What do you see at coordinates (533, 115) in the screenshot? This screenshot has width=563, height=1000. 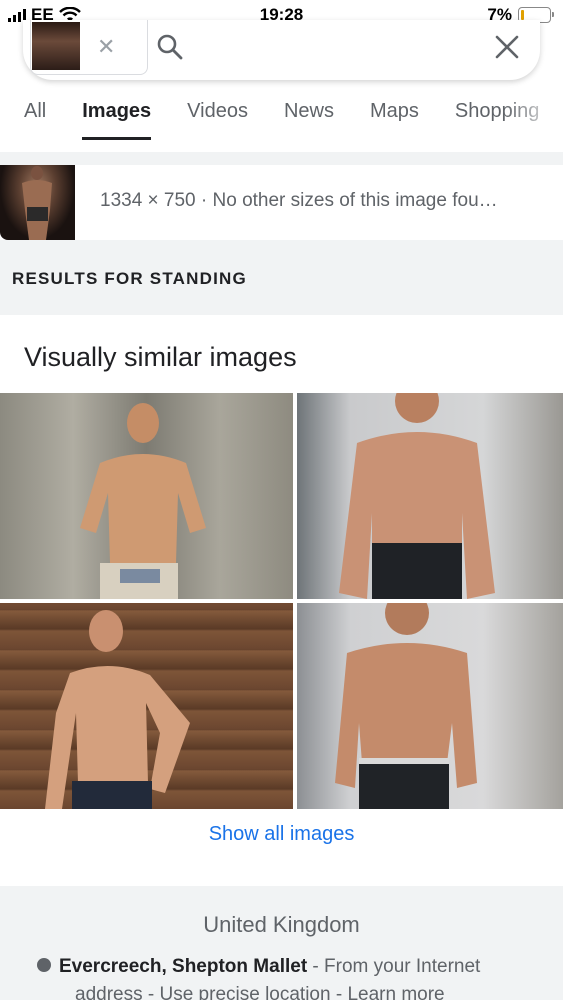 I see `tabs-fade` at bounding box center [533, 115].